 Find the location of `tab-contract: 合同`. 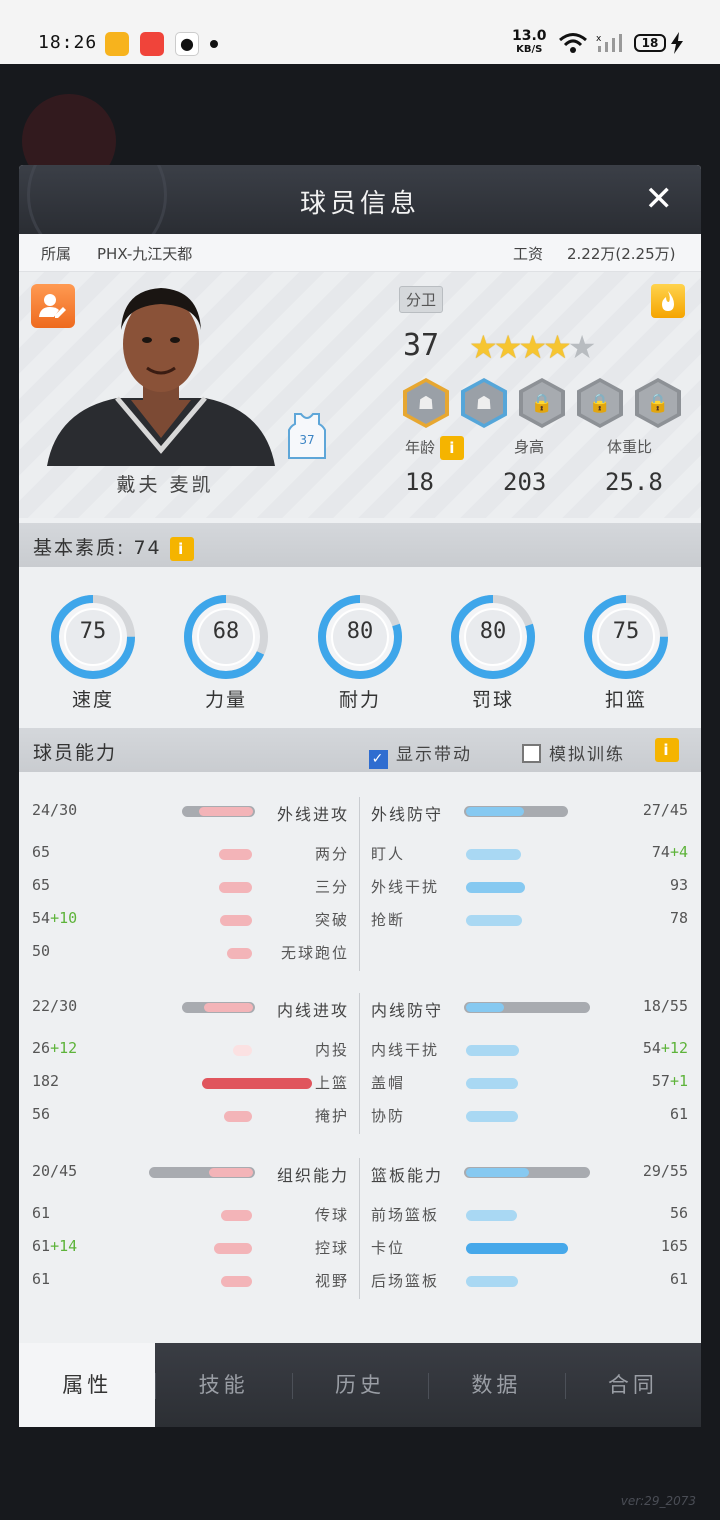

tab-contract: 合同 is located at coordinates (632, 1385).